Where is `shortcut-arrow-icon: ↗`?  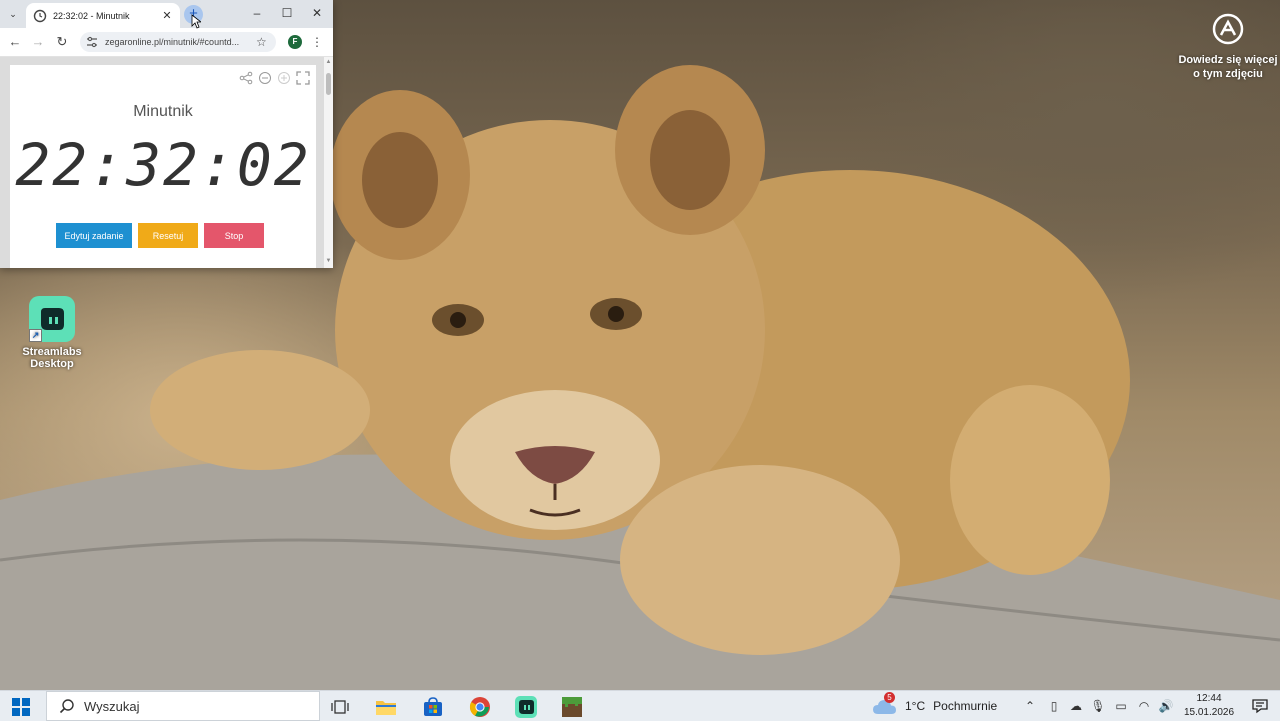
shortcut-arrow-icon: ↗ is located at coordinates (35, 335).